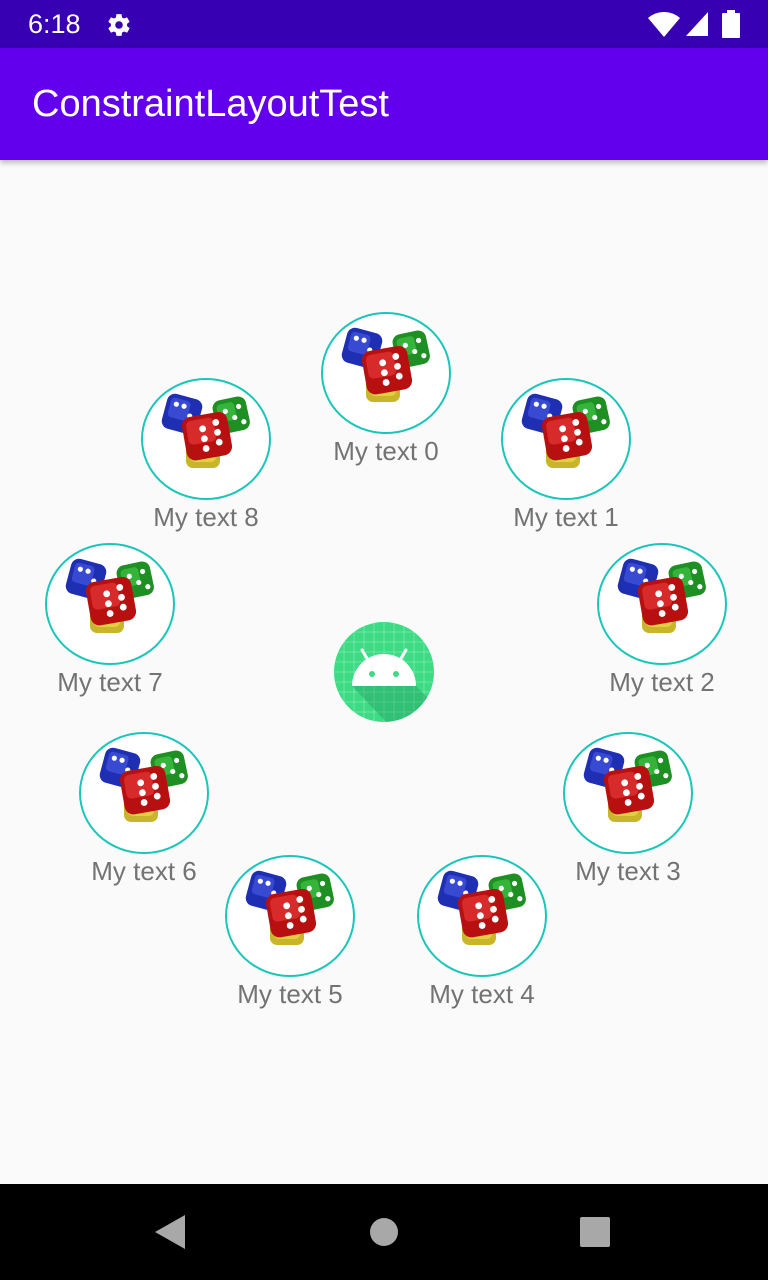  What do you see at coordinates (384, 1232) in the screenshot?
I see `home-icon` at bounding box center [384, 1232].